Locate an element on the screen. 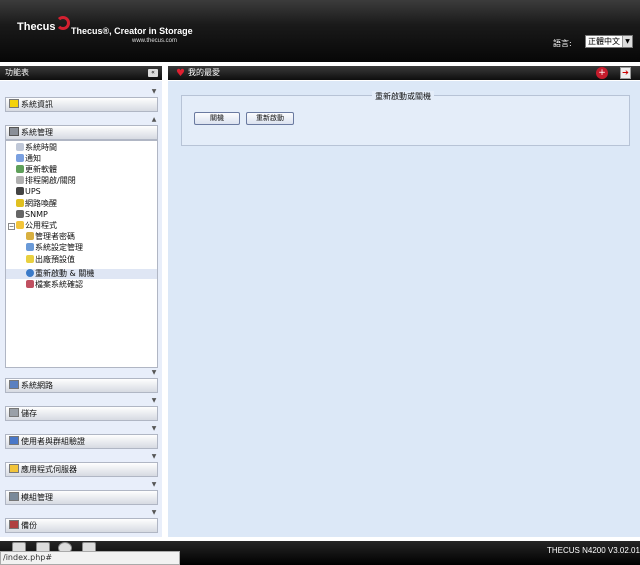 This screenshot has height=565, width=640. language-value: 正體中文 is located at coordinates (604, 41).